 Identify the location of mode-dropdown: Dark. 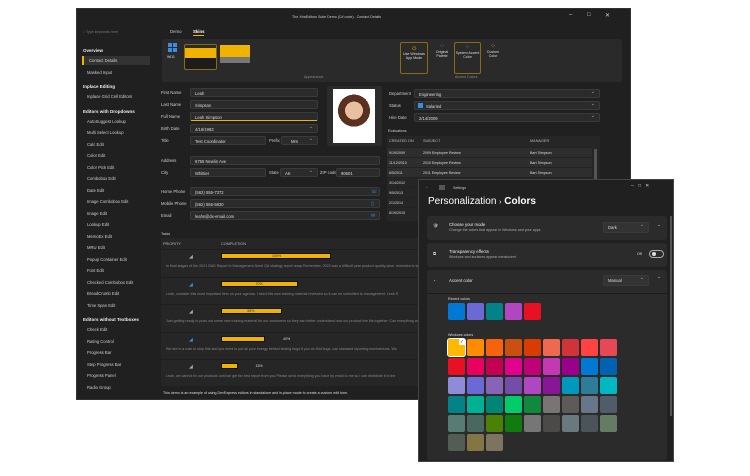
(626, 227).